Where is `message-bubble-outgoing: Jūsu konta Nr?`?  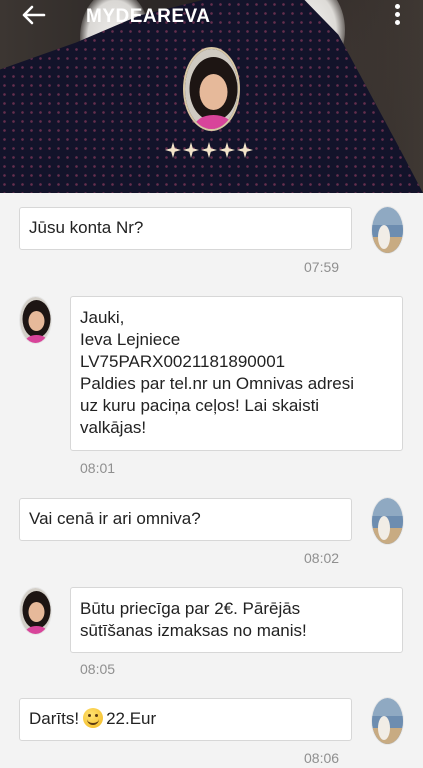
message-bubble-outgoing: Jūsu konta Nr? is located at coordinates (185, 228).